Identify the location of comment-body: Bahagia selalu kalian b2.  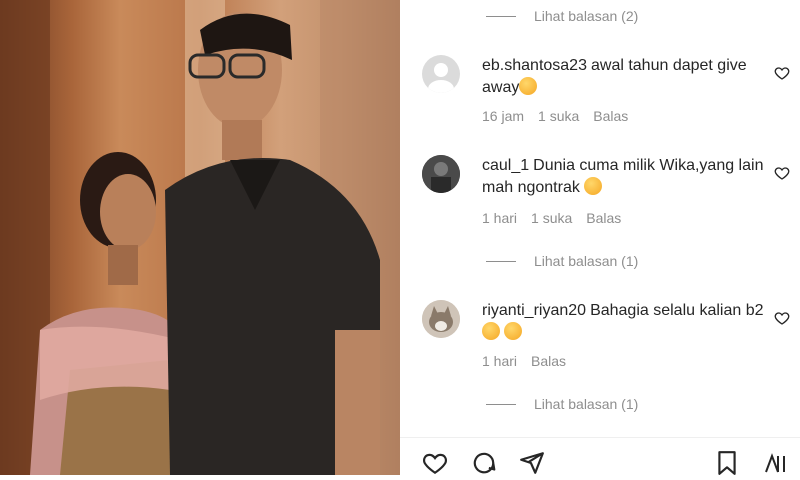
(677, 310).